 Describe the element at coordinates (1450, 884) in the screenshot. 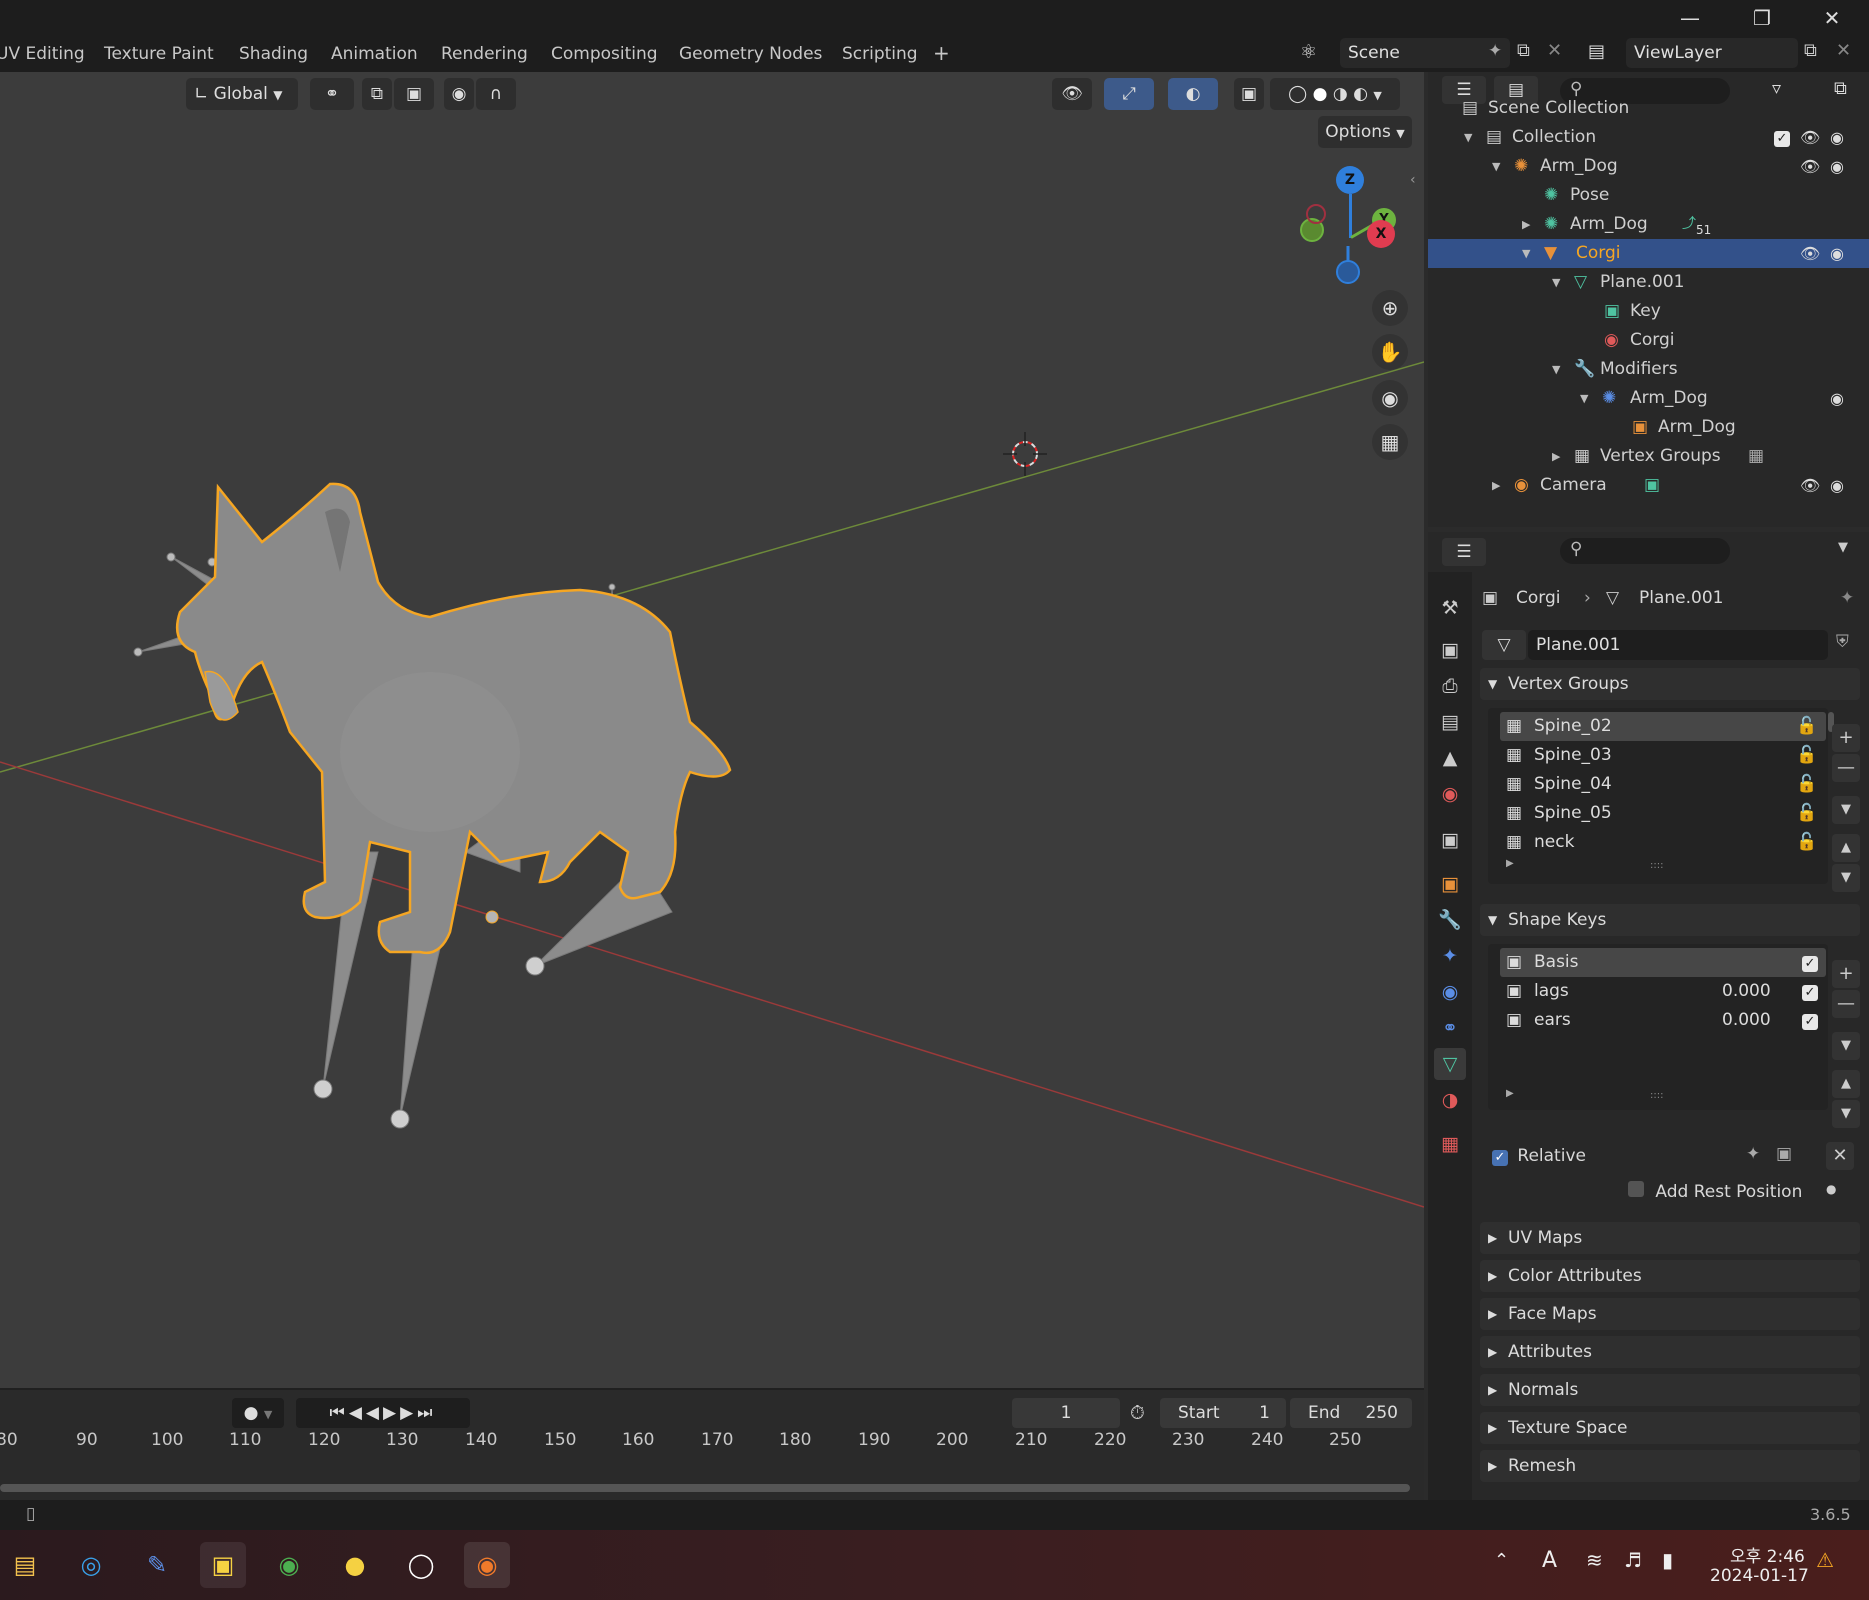

I see `object-tab-icon: ▣` at that location.